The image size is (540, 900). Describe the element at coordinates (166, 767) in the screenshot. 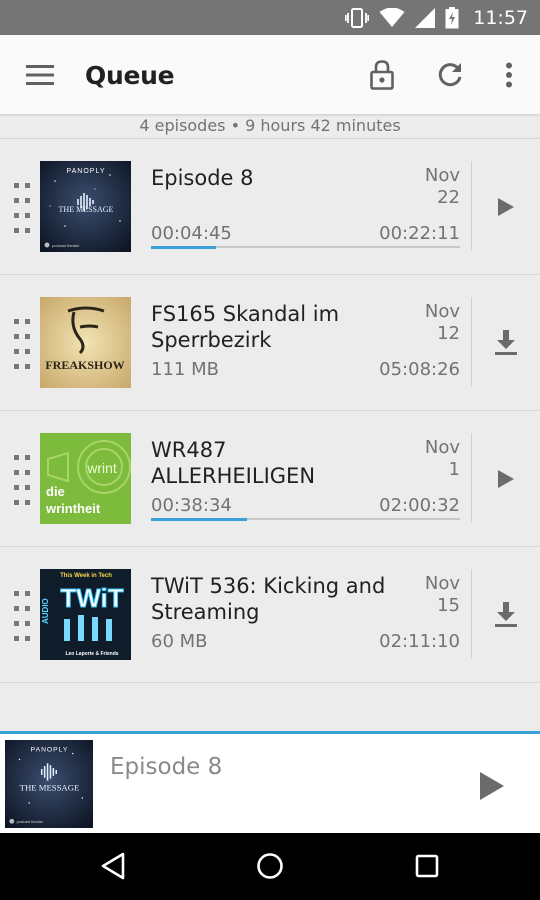

I see `mini-player-title: Episode 8` at that location.